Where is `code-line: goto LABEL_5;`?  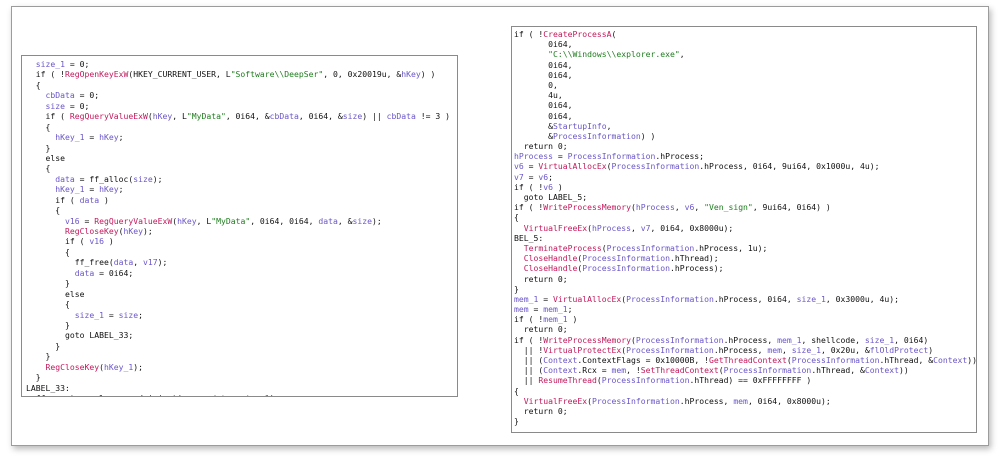
code-line: goto LABEL_5; is located at coordinates (745, 197).